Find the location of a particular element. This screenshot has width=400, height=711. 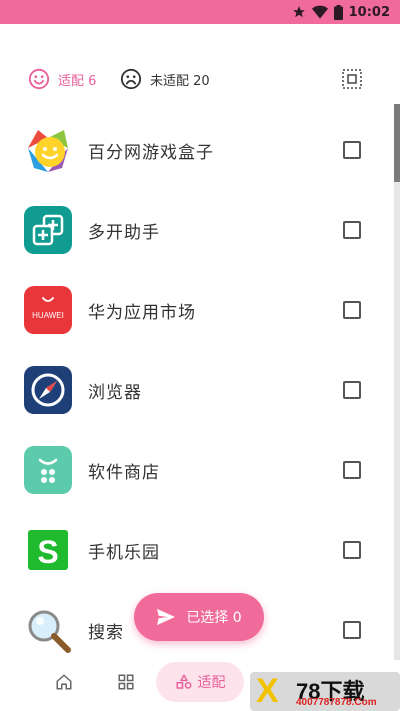

grid-icon is located at coordinates (126, 682).